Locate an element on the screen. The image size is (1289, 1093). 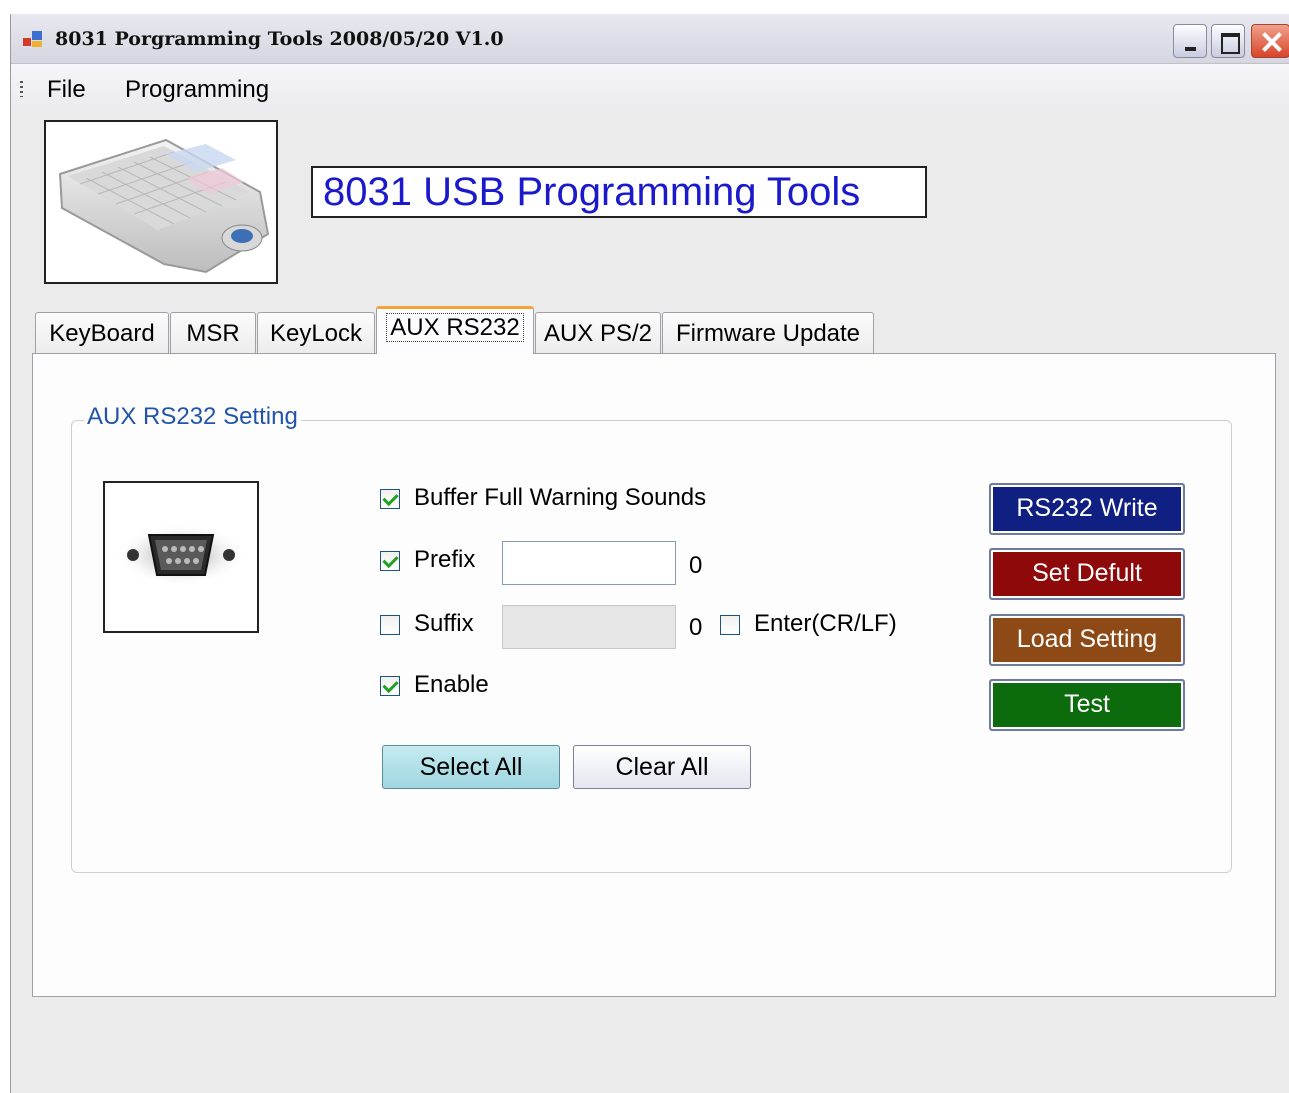
tab-msr: MSR is located at coordinates (213, 332).